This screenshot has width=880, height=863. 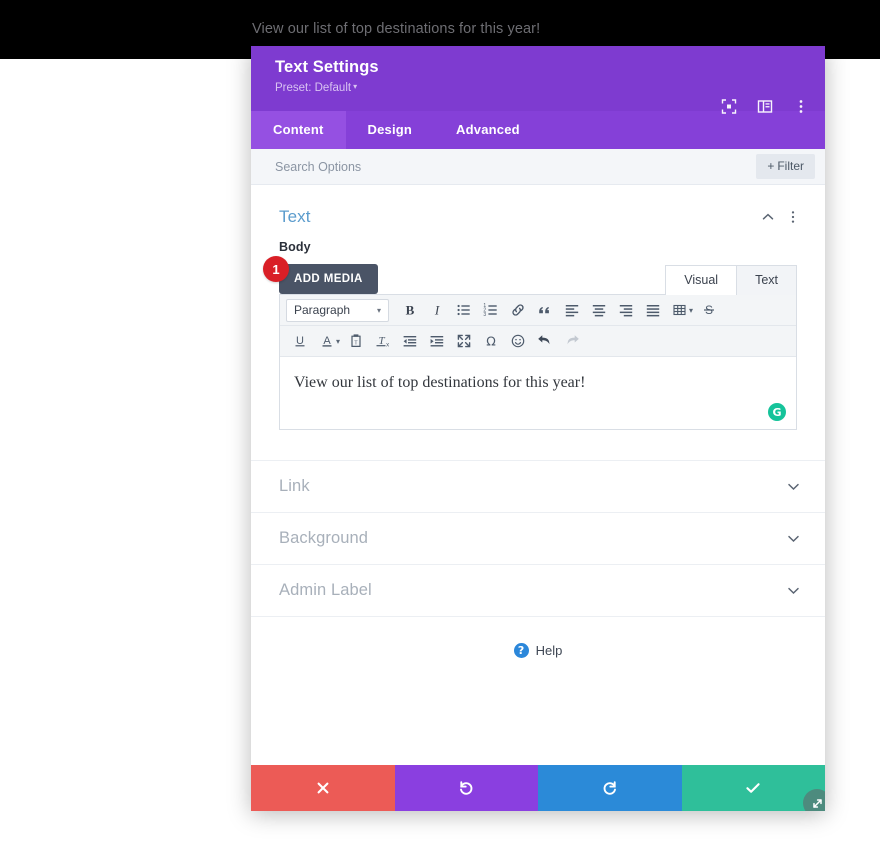 I want to click on editor-toolbar-row-1: Paragraph ▾ B I 1 2 3 ▾ S, so click(x=538, y=310).